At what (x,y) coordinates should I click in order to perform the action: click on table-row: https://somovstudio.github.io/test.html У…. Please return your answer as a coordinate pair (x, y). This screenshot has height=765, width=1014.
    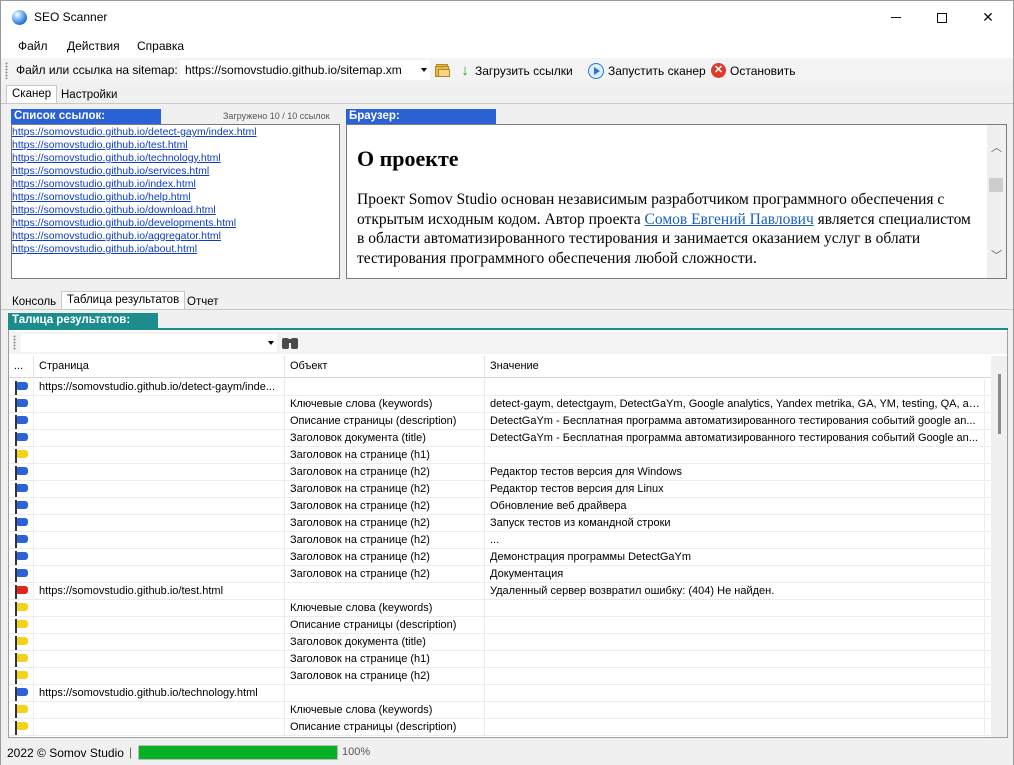
    Looking at the image, I should click on (500, 591).